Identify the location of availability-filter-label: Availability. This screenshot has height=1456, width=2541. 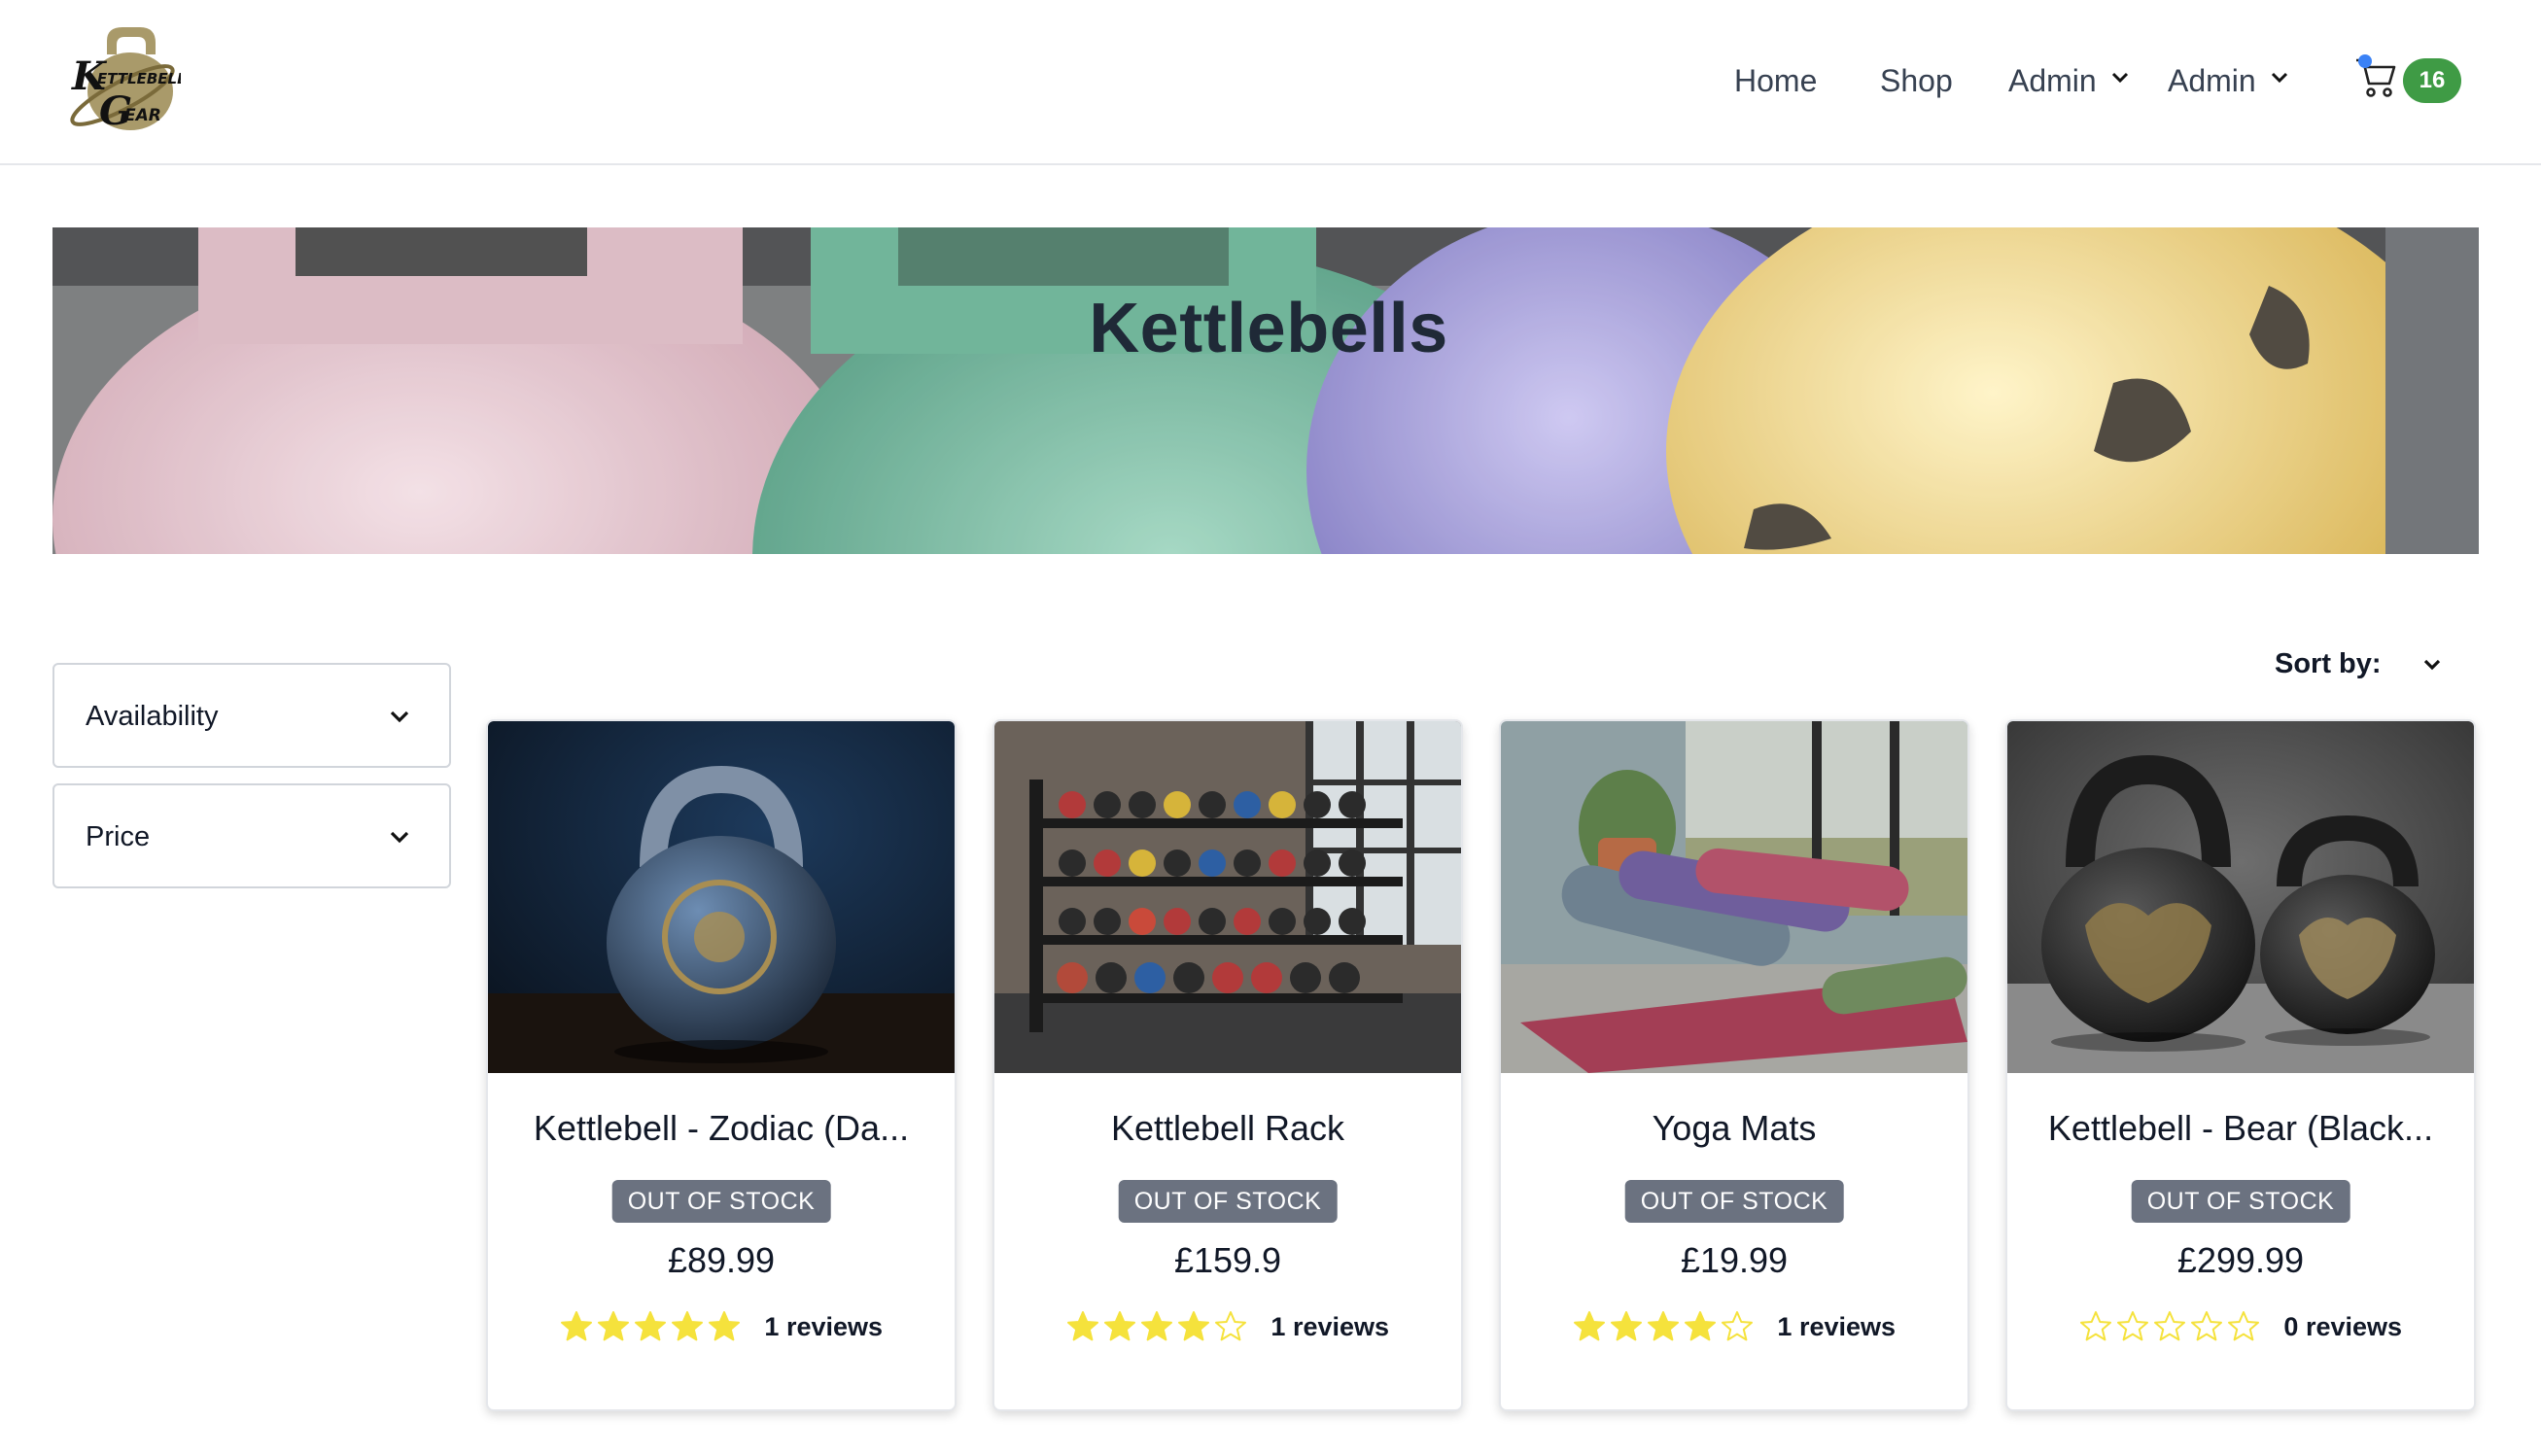
(152, 716).